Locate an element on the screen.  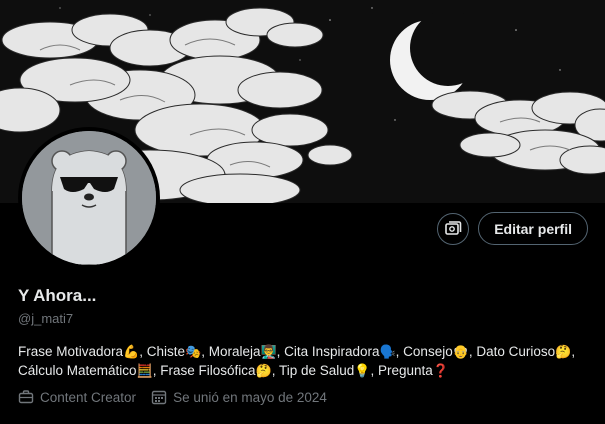
profile-actions: Editar perfil is located at coordinates (512, 228).